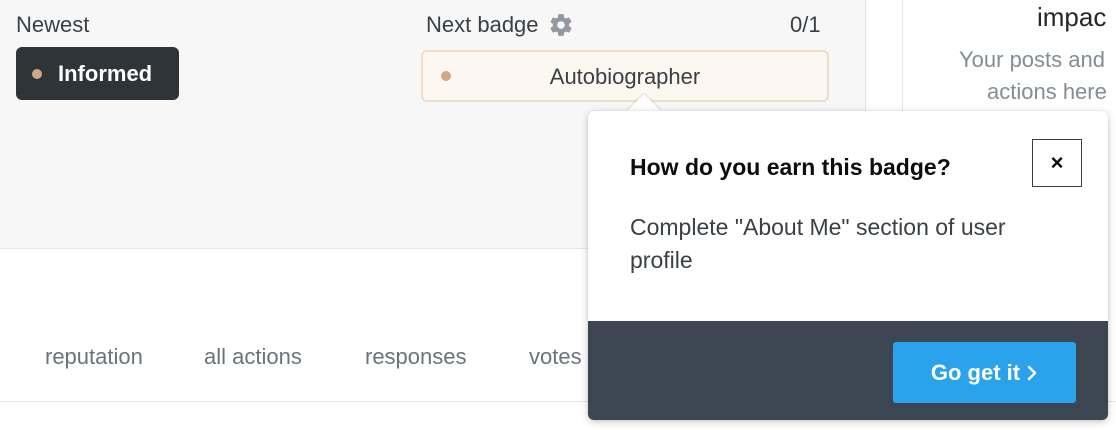  I want to click on close-button: ×, so click(1057, 163).